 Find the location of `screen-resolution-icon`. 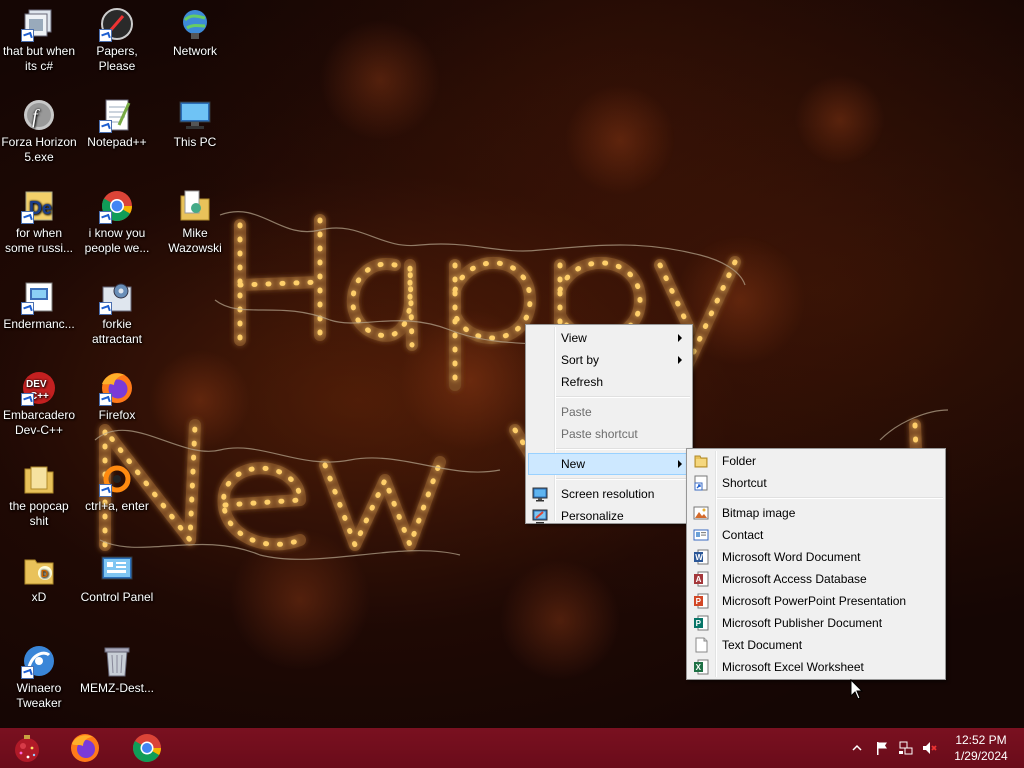

screen-resolution-icon is located at coordinates (540, 494).